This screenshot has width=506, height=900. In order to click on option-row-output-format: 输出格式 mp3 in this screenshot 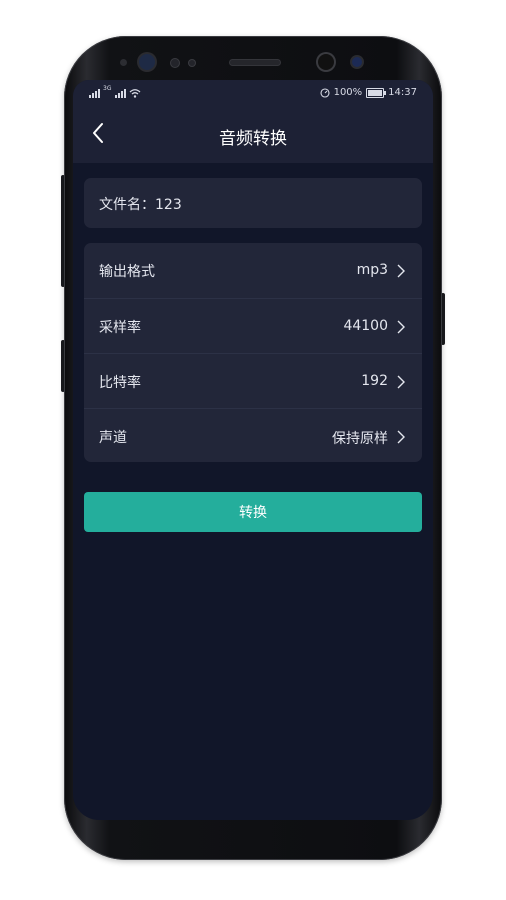, I will do `click(253, 270)`.